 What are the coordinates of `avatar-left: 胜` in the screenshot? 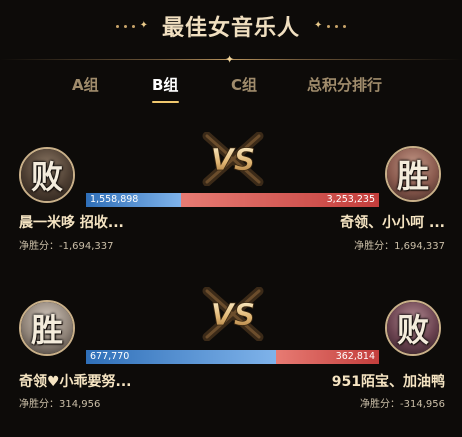 It's located at (47, 328).